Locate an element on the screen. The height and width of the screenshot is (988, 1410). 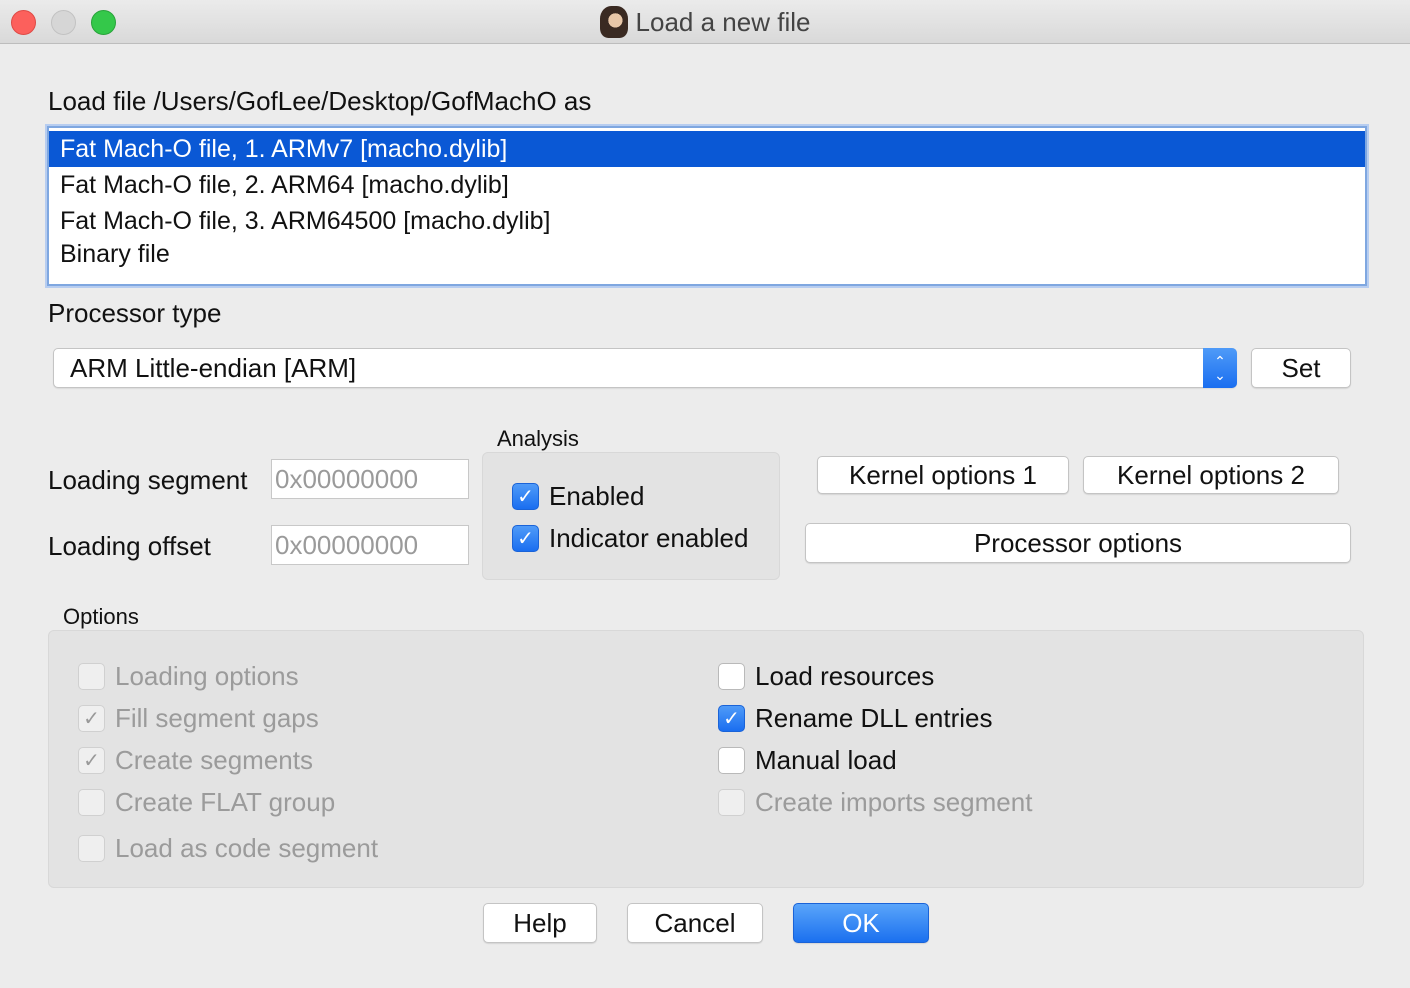
rename-dll-entries-label: Rename DLL entries is located at coordinates (874, 718).